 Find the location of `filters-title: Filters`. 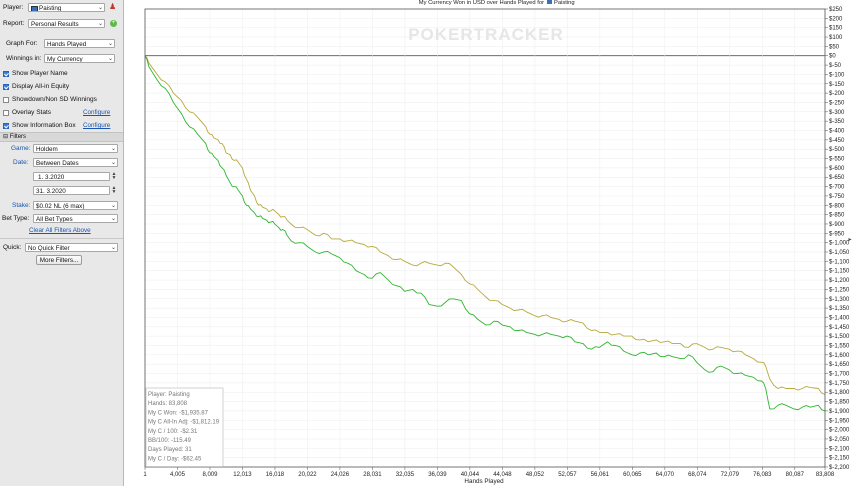

filters-title: Filters is located at coordinates (18, 137).